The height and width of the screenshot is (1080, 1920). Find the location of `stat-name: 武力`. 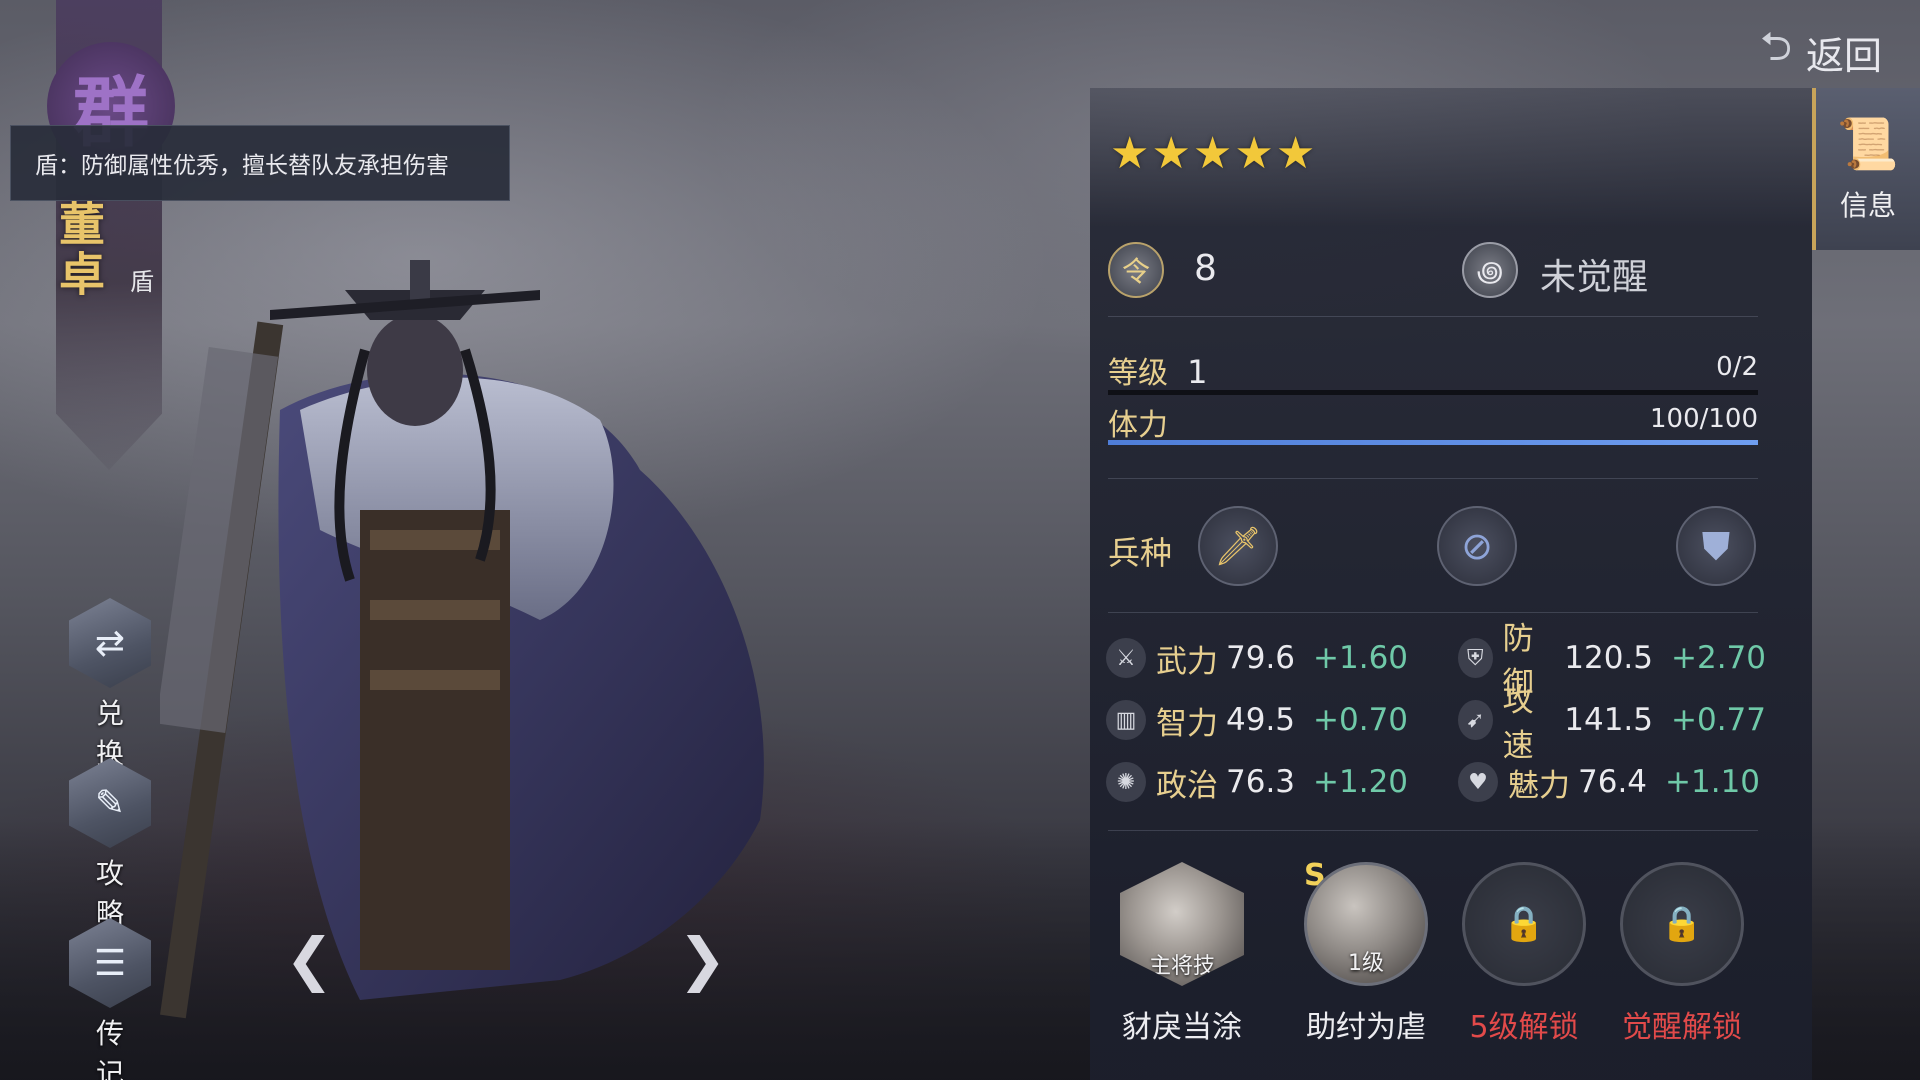

stat-name: 武力 is located at coordinates (1187, 661).